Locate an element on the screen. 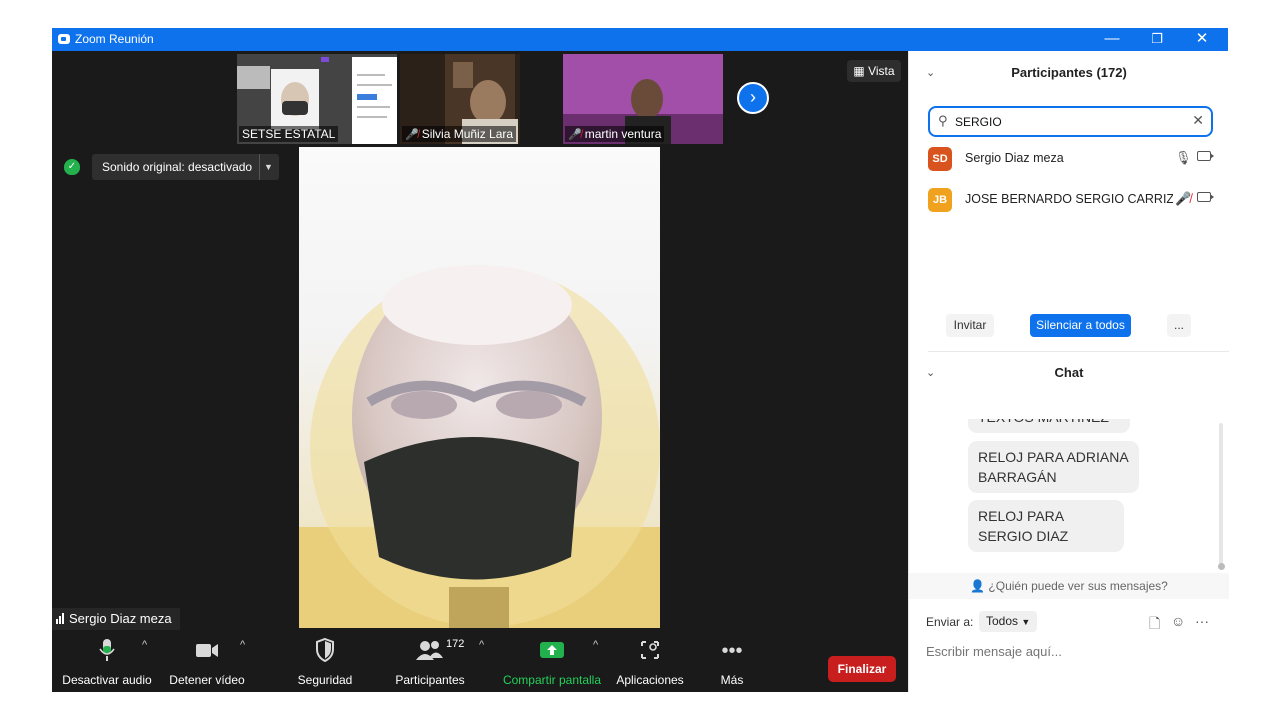  audio-options-caret: ^ is located at coordinates (144, 645).